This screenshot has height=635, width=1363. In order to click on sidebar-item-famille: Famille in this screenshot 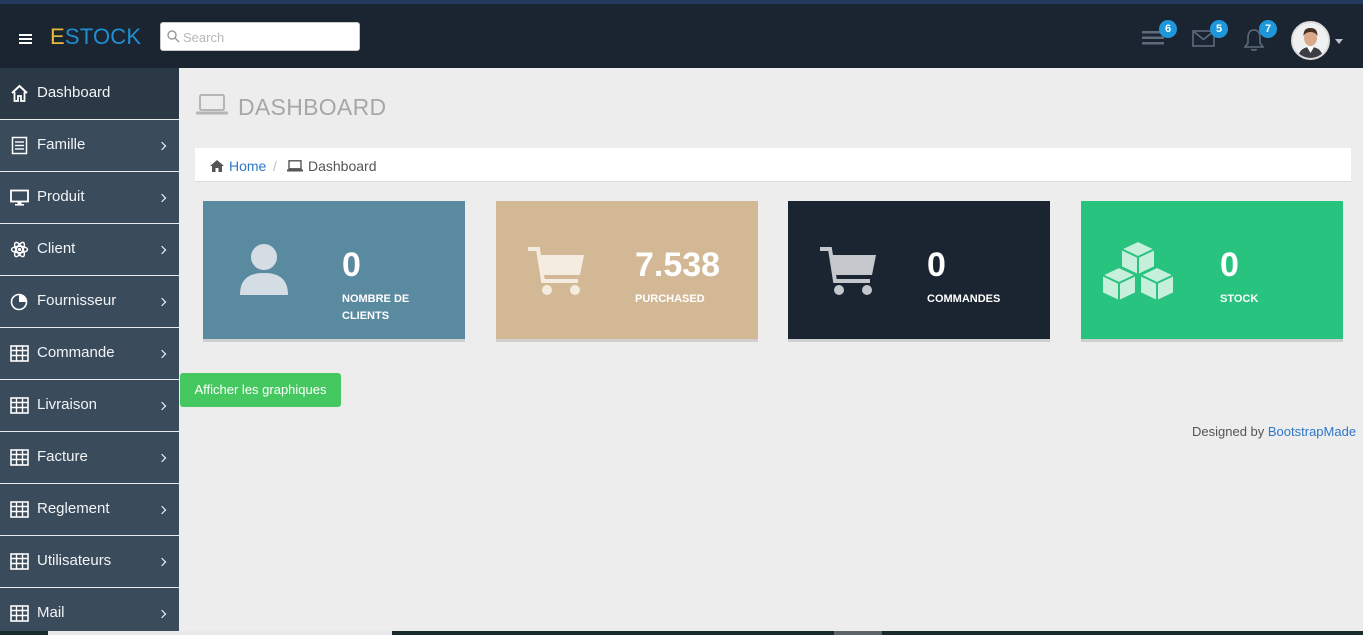, I will do `click(89, 146)`.